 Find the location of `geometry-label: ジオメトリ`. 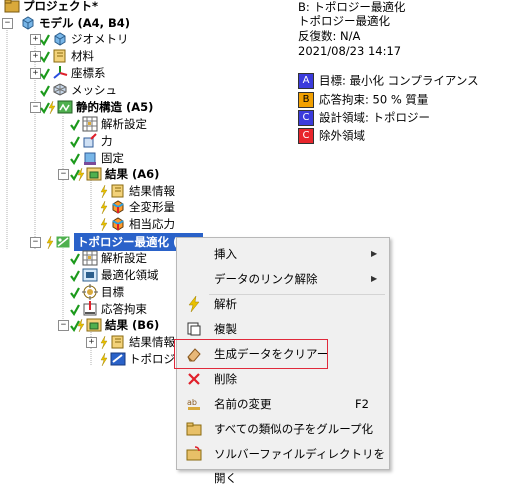

geometry-label: ジオメトリ is located at coordinates (100, 39).